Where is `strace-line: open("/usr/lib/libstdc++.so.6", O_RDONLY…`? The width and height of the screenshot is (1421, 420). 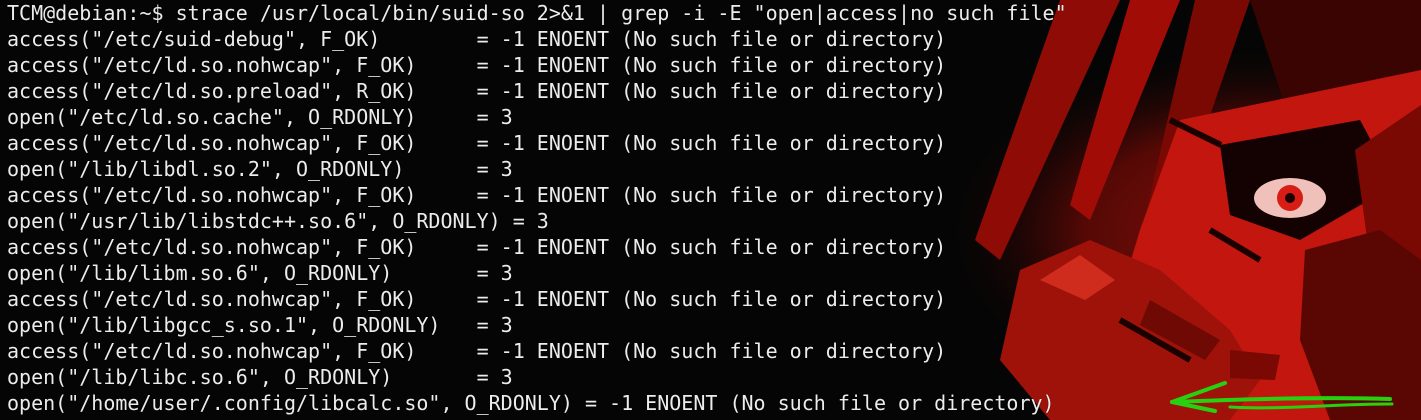
strace-line: open("/usr/lib/libstdc++.so.6", O_RDONLY… is located at coordinates (278, 221).